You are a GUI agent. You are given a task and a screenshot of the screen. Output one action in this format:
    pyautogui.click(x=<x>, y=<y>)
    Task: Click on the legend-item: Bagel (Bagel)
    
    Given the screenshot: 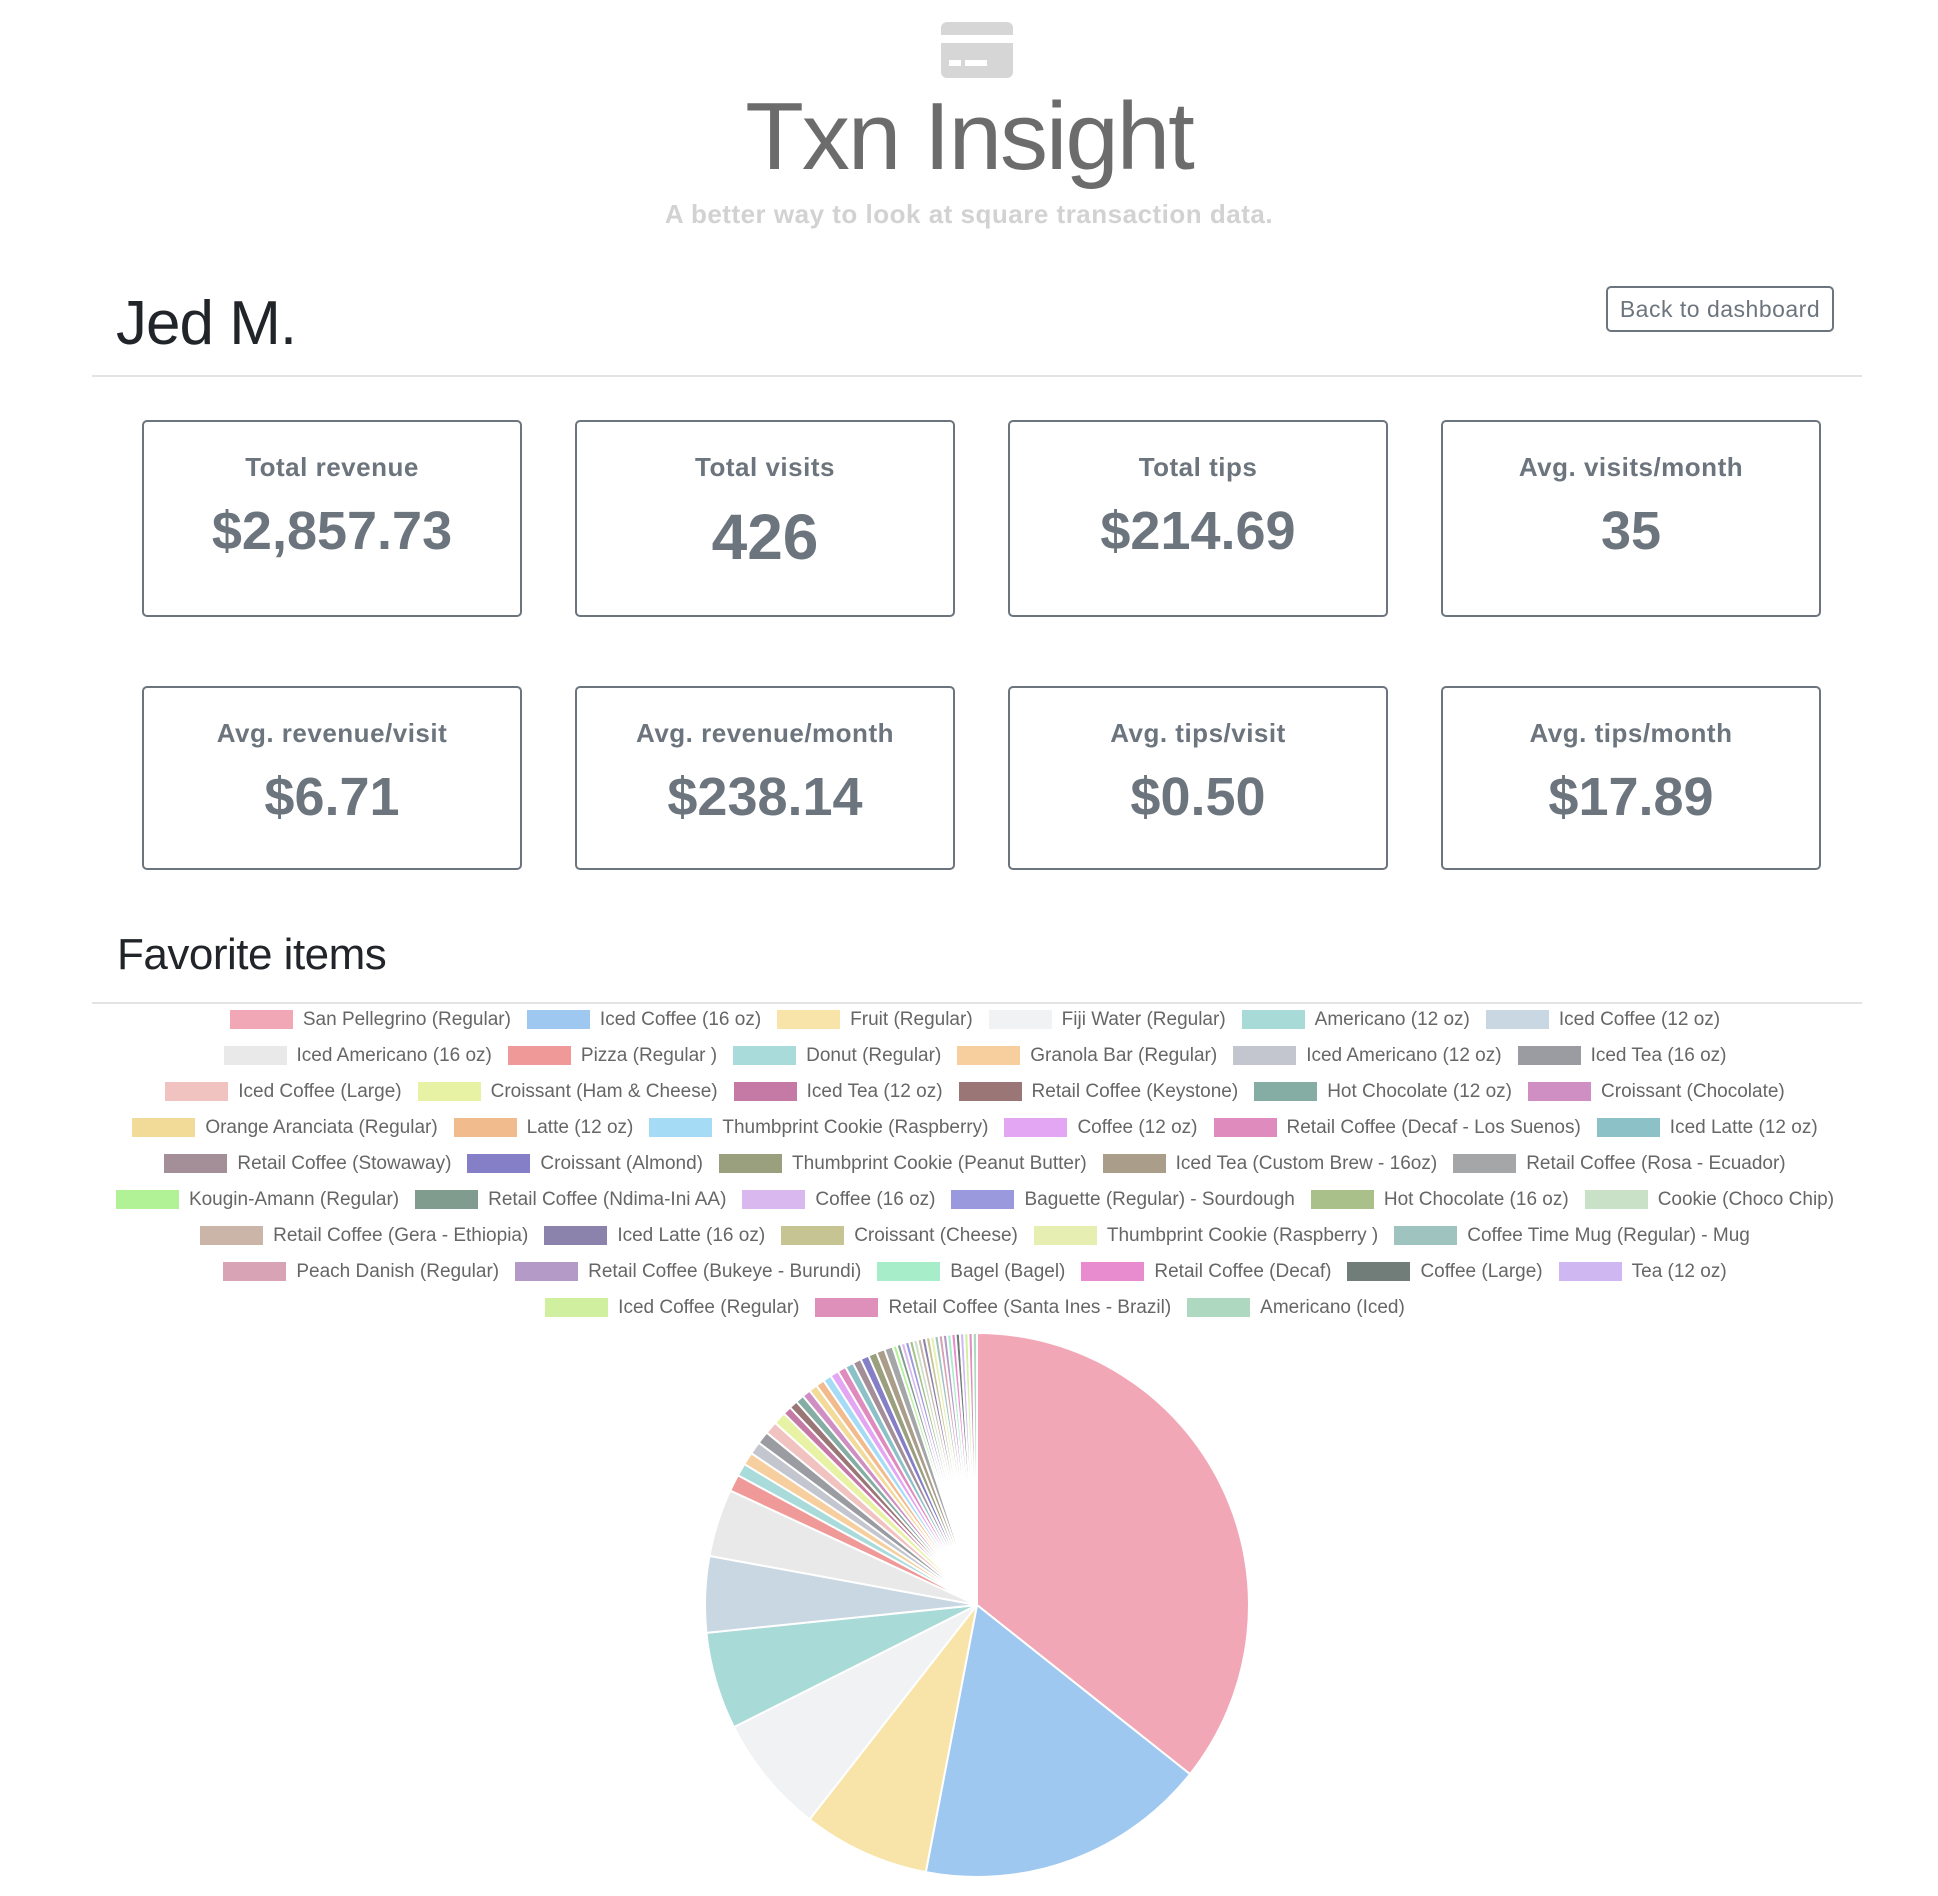 What is the action you would take?
    pyautogui.click(x=971, y=1271)
    